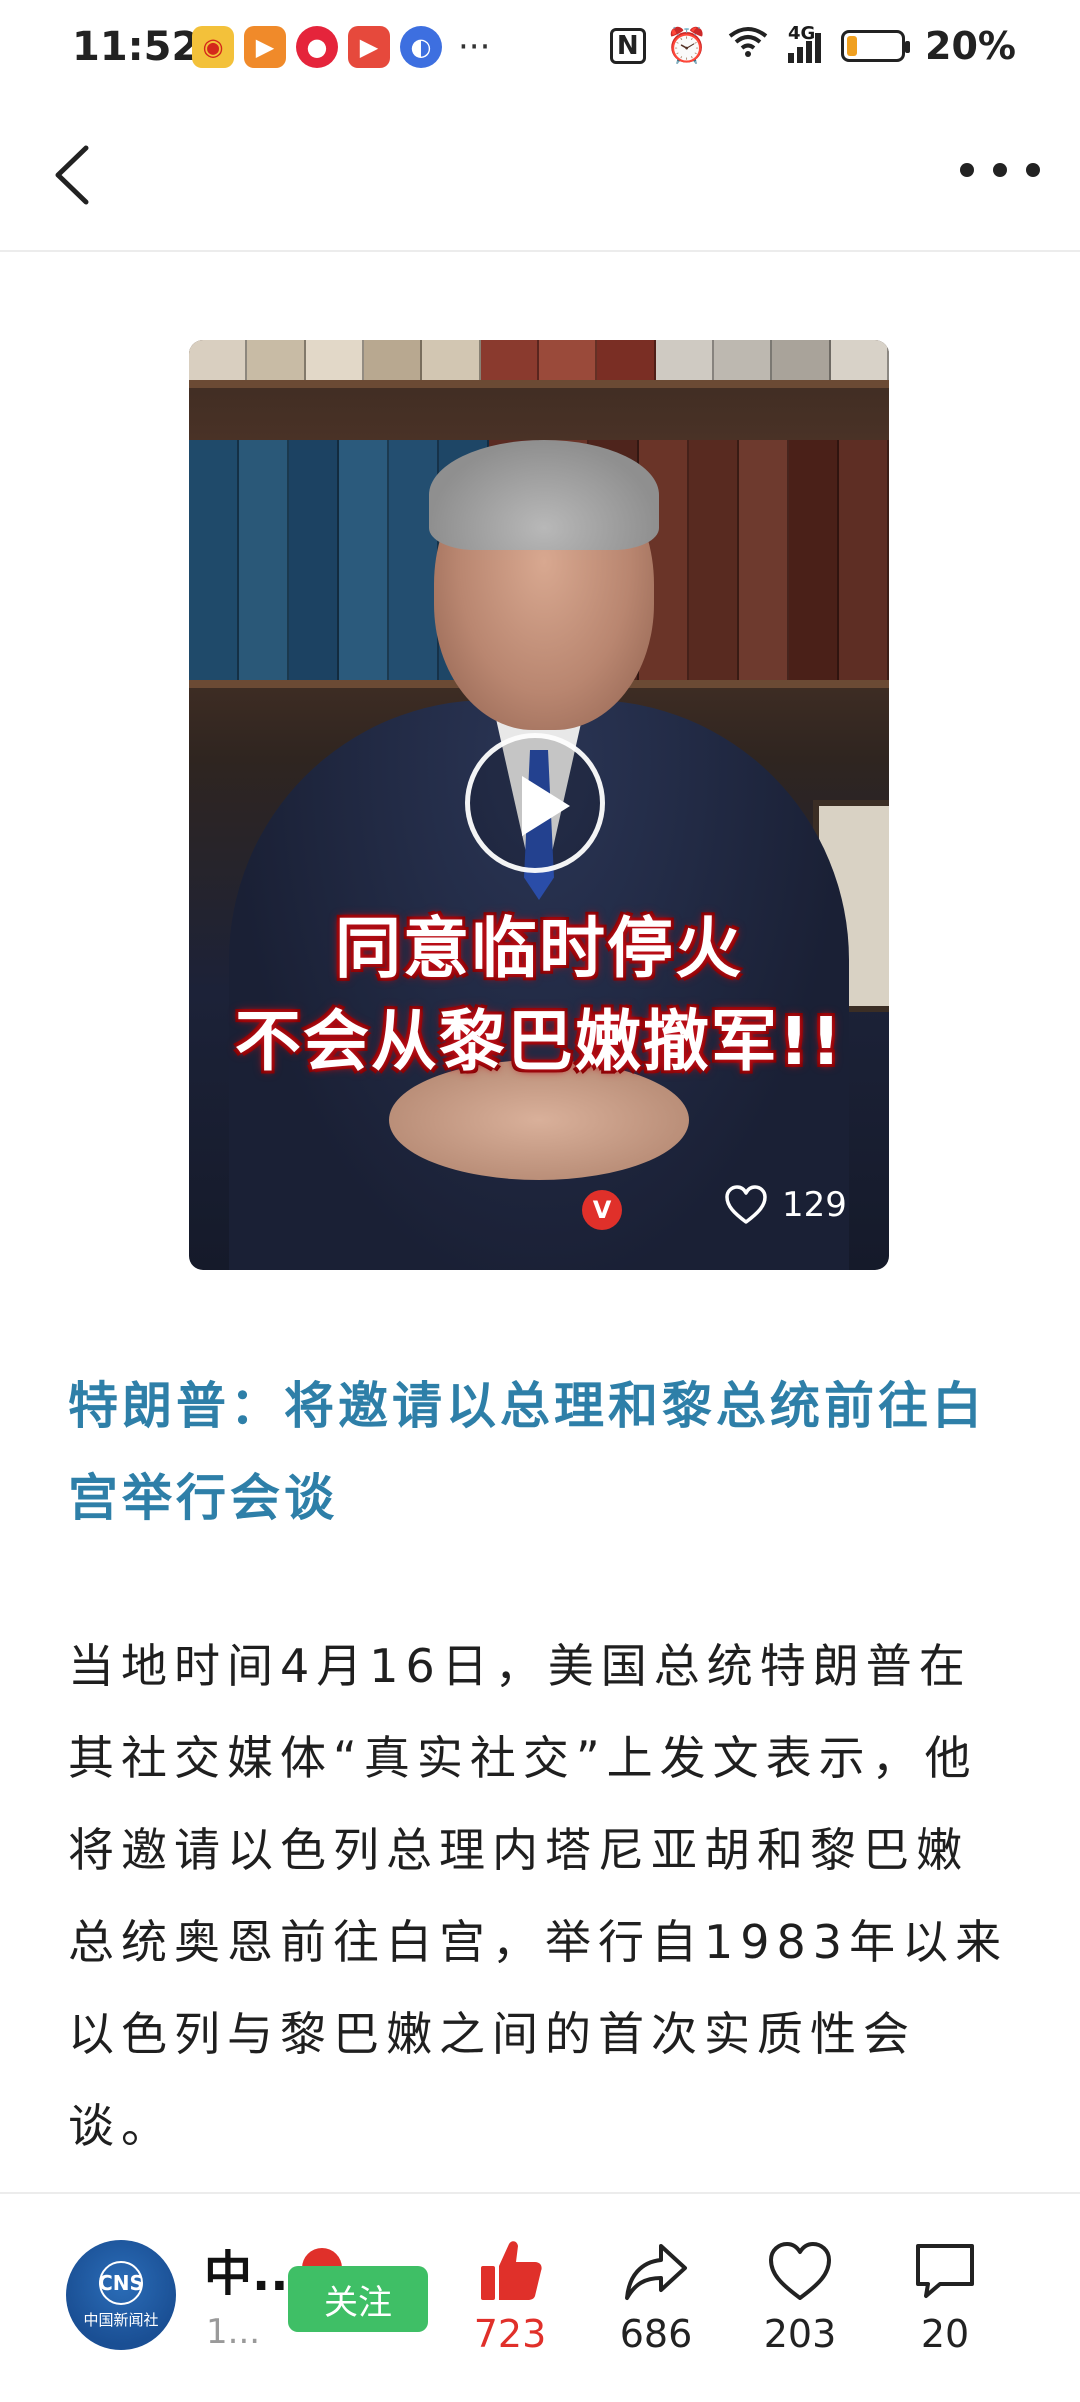  What do you see at coordinates (687, 46) in the screenshot?
I see `alarm-icon: ⏰` at bounding box center [687, 46].